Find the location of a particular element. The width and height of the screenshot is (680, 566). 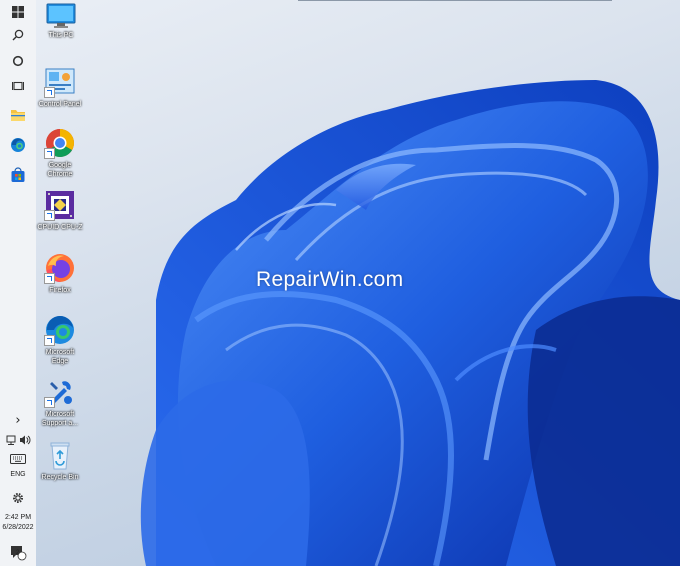

task-view-icon is located at coordinates (18, 86).